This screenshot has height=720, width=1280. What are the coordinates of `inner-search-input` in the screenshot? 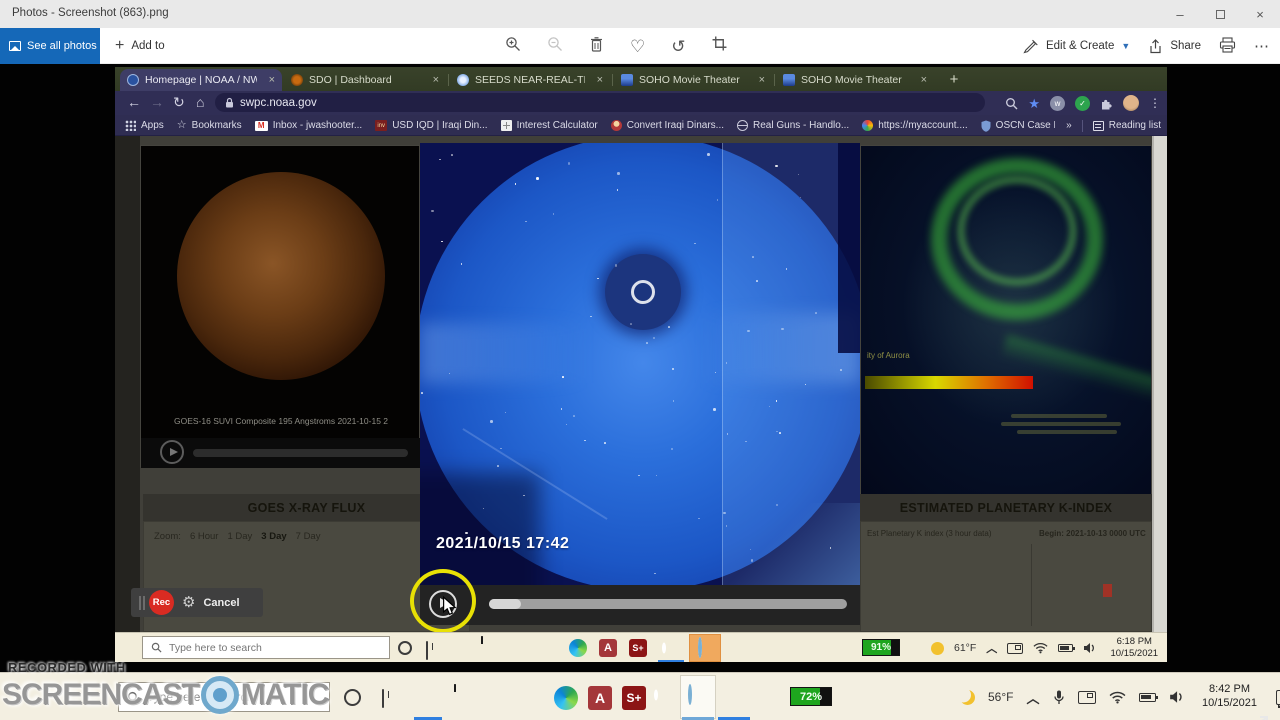 It's located at (264, 647).